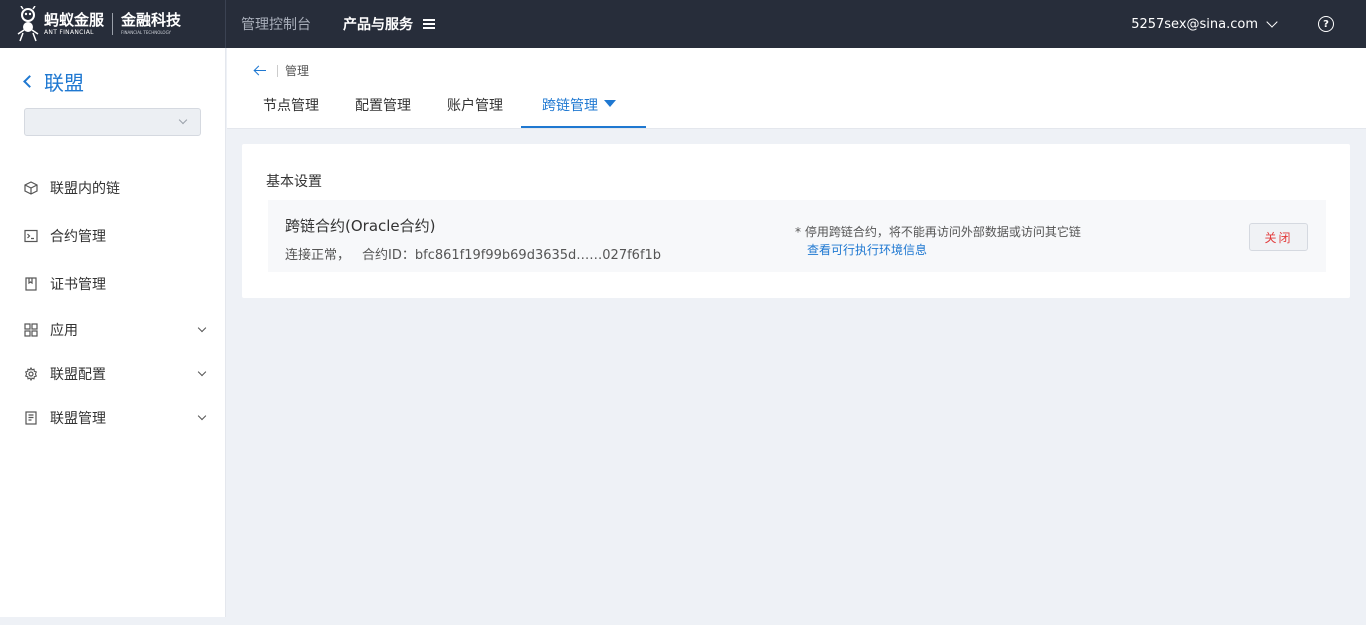  I want to click on tab-bar: 节点管理 配置管理 账户管理 跨链管理, so click(436, 107).